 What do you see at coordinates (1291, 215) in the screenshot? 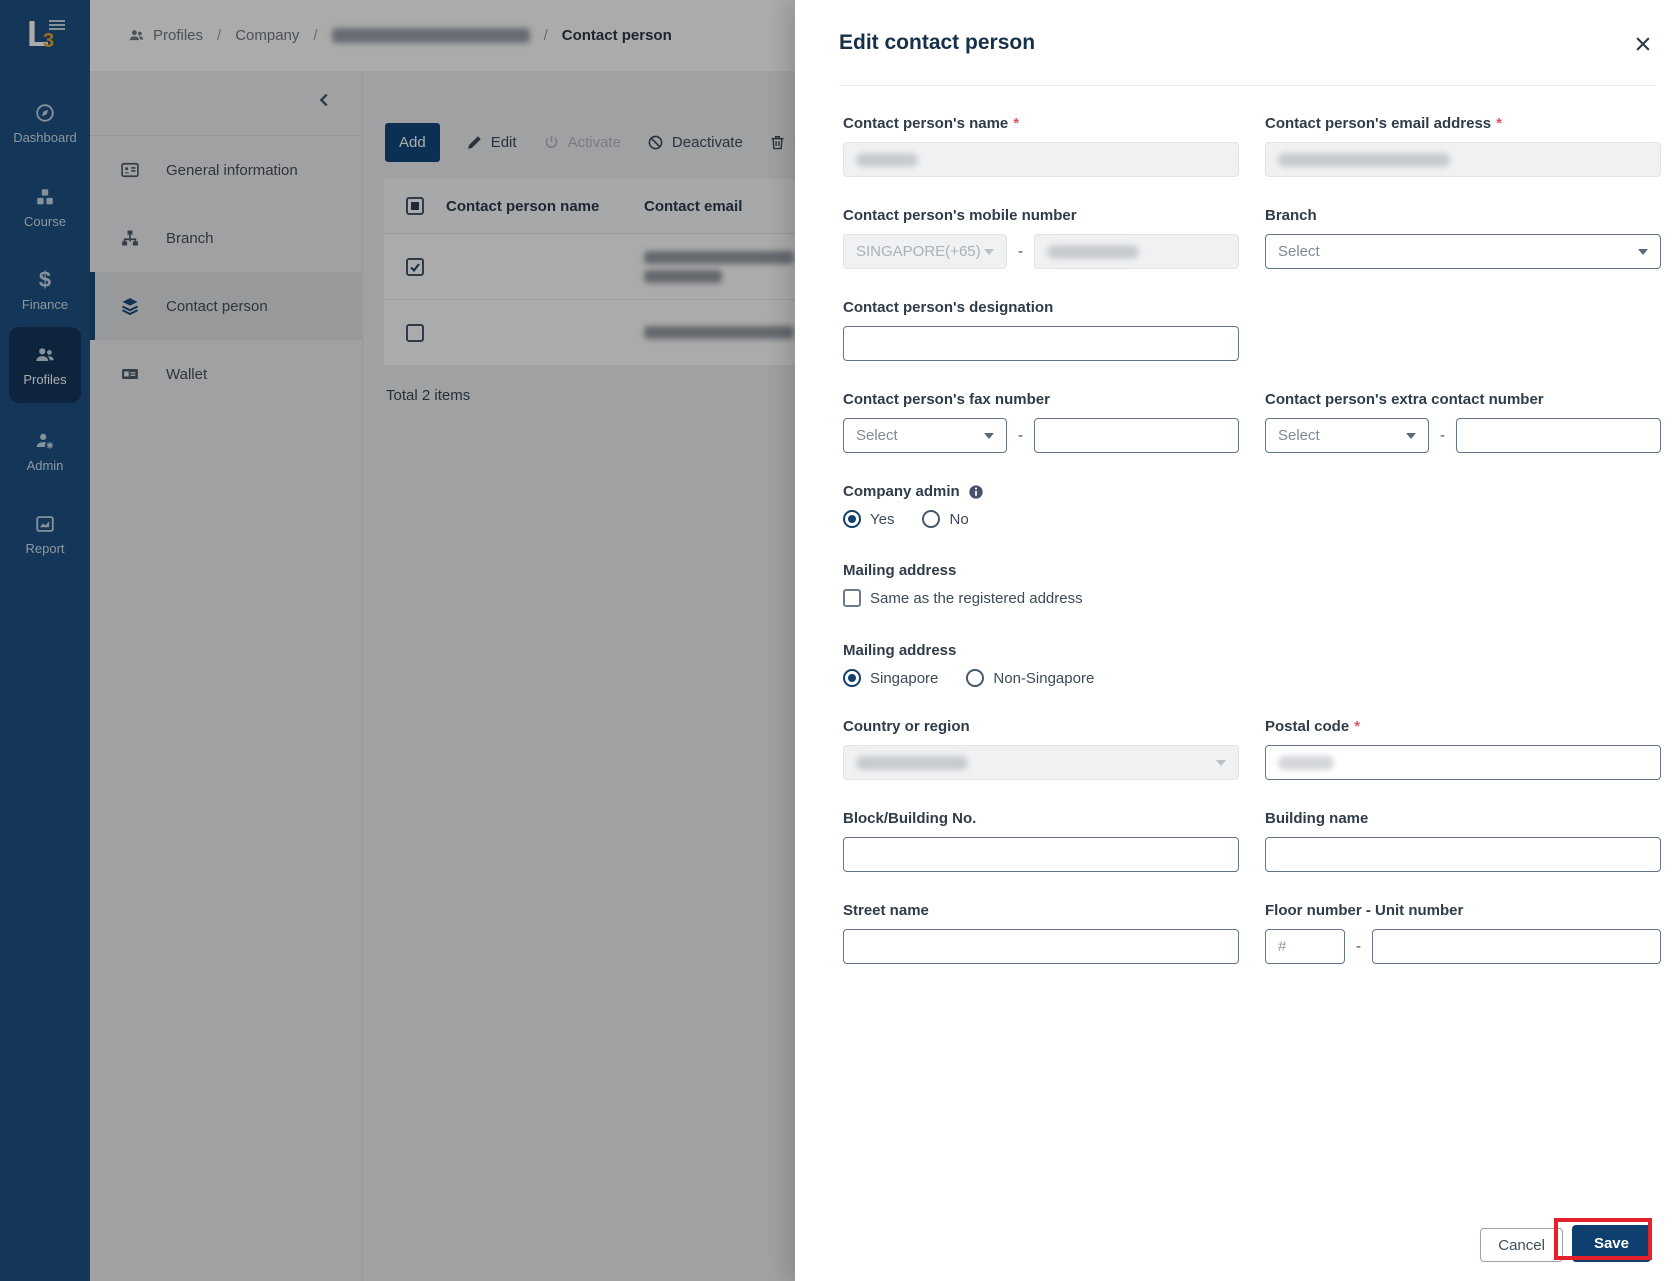
I see `field-label: Branch` at bounding box center [1291, 215].